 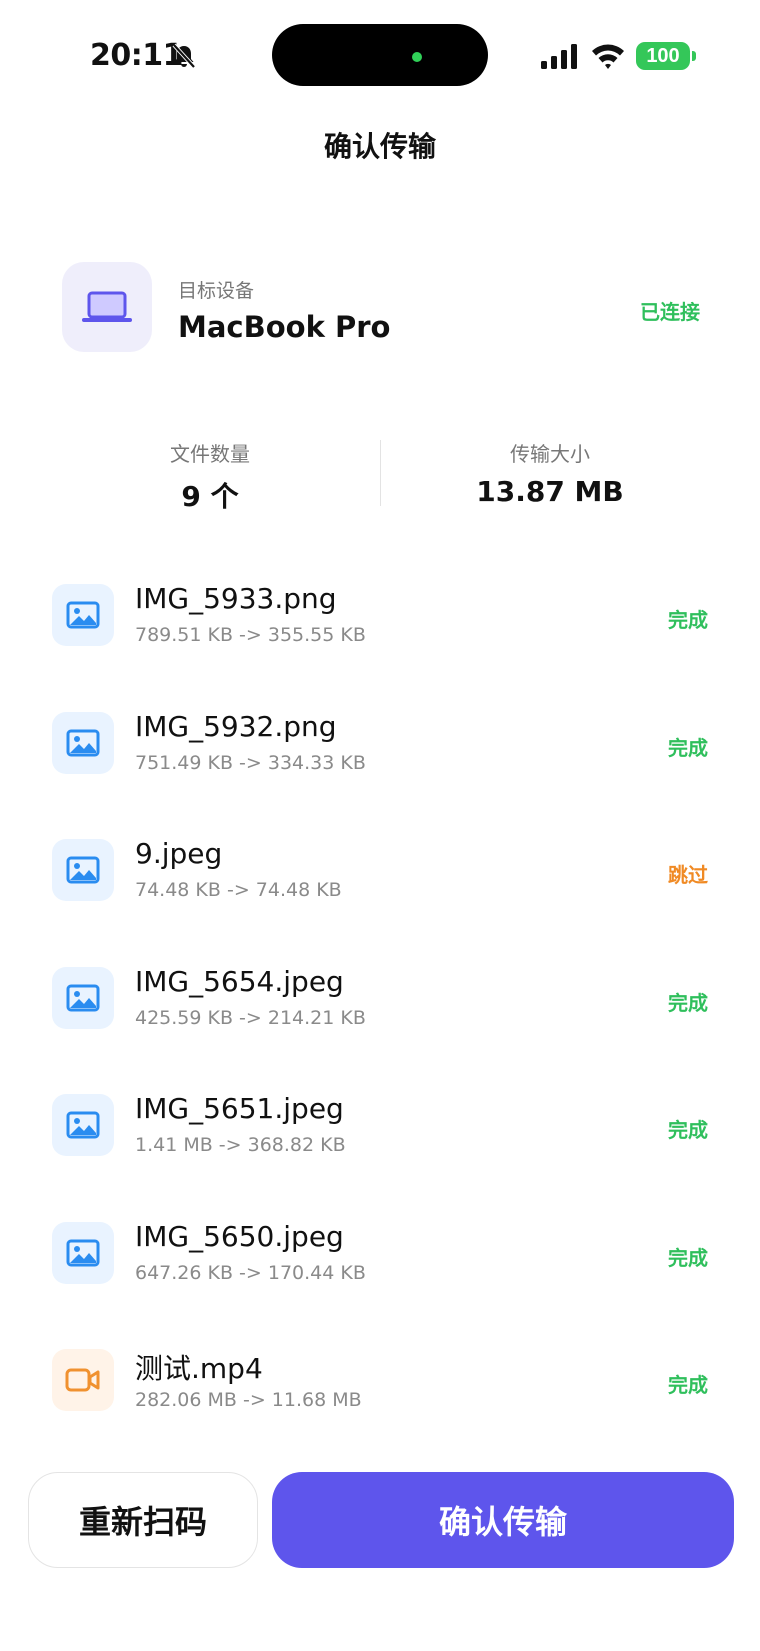 I want to click on video-icon, so click(x=82, y=1380).